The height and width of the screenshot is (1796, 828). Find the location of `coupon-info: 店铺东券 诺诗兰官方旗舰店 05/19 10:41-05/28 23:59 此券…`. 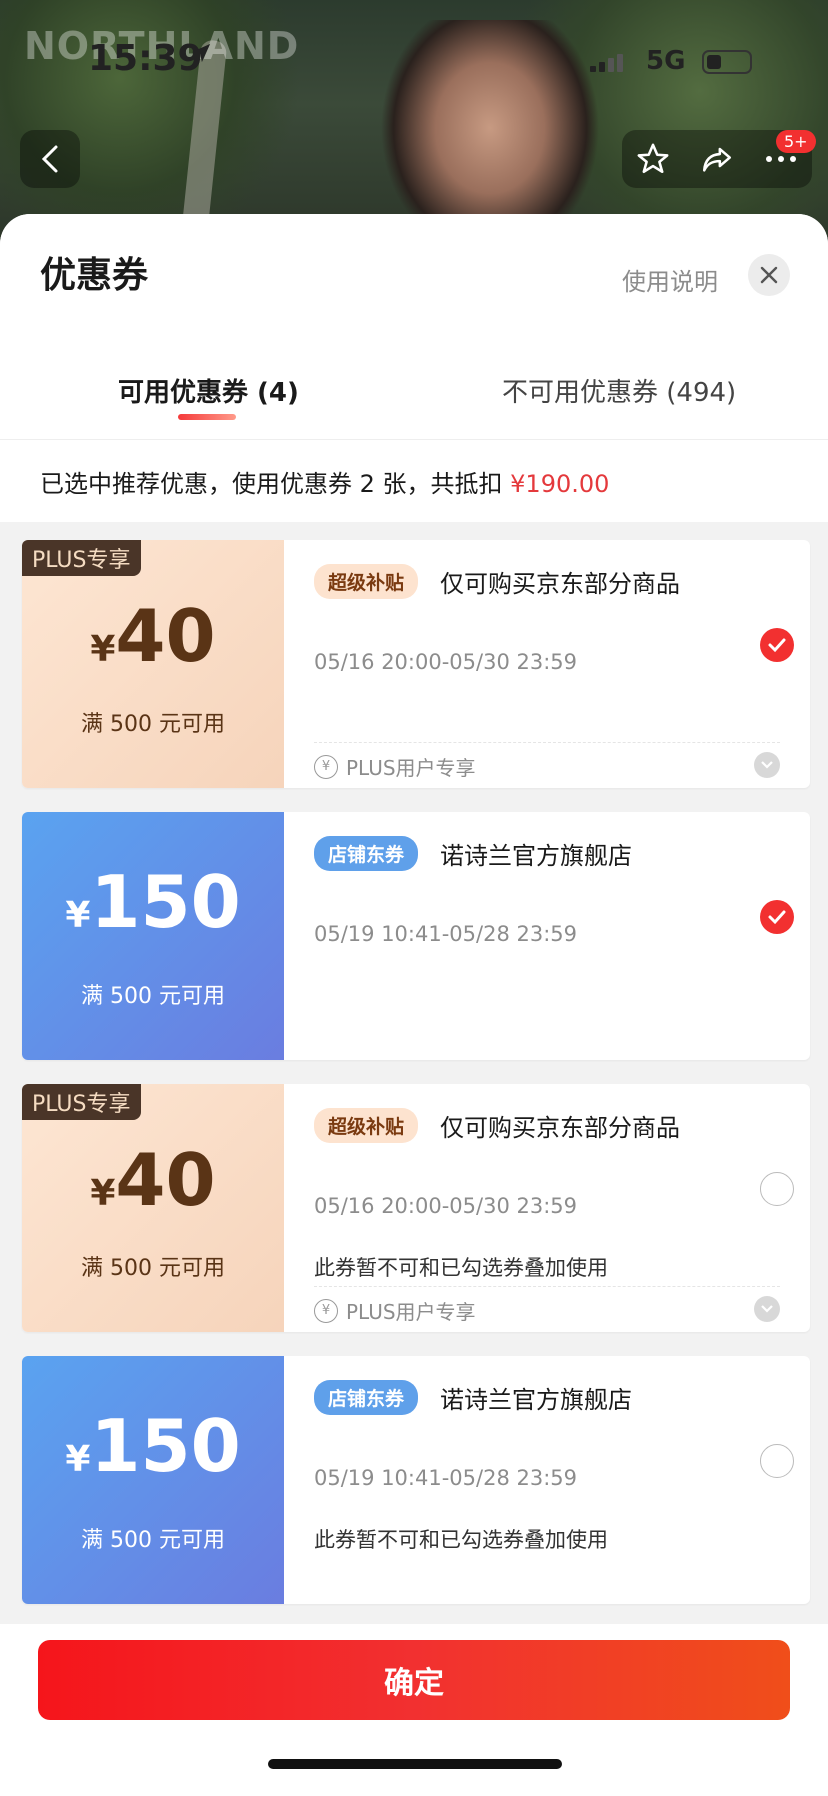

coupon-info: 店铺东券 诺诗兰官方旗舰店 05/19 10:41-05/28 23:59 此券… is located at coordinates (547, 1480).